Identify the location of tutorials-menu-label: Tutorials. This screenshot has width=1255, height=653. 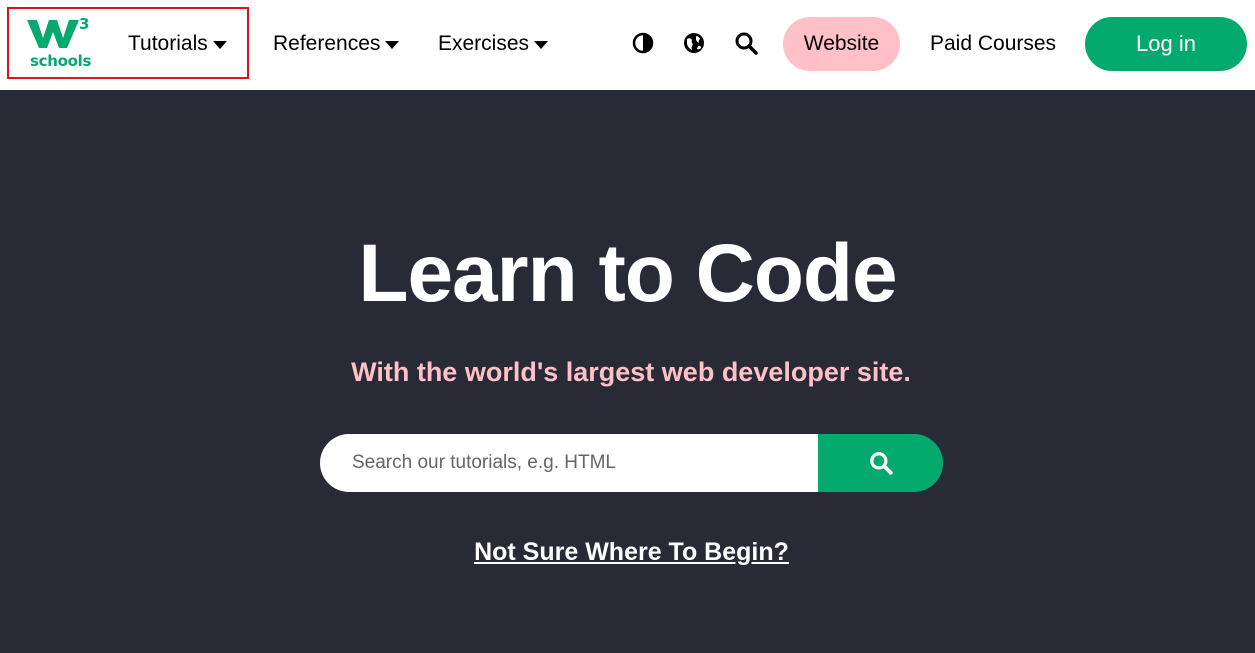
(168, 43).